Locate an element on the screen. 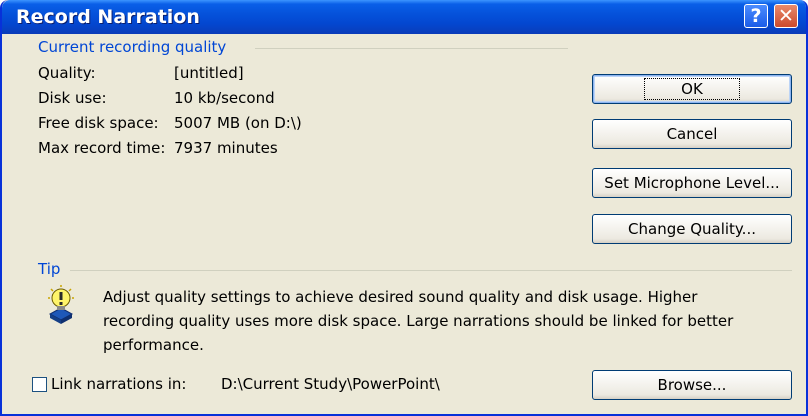 The height and width of the screenshot is (416, 808). help-button: ? is located at coordinates (756, 16).